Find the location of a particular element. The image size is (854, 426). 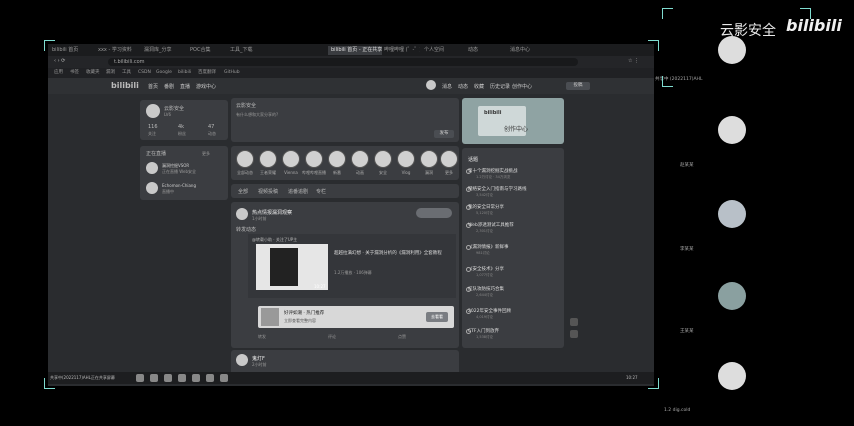

browser-tab: bilibili 首页 is located at coordinates (72, 50).